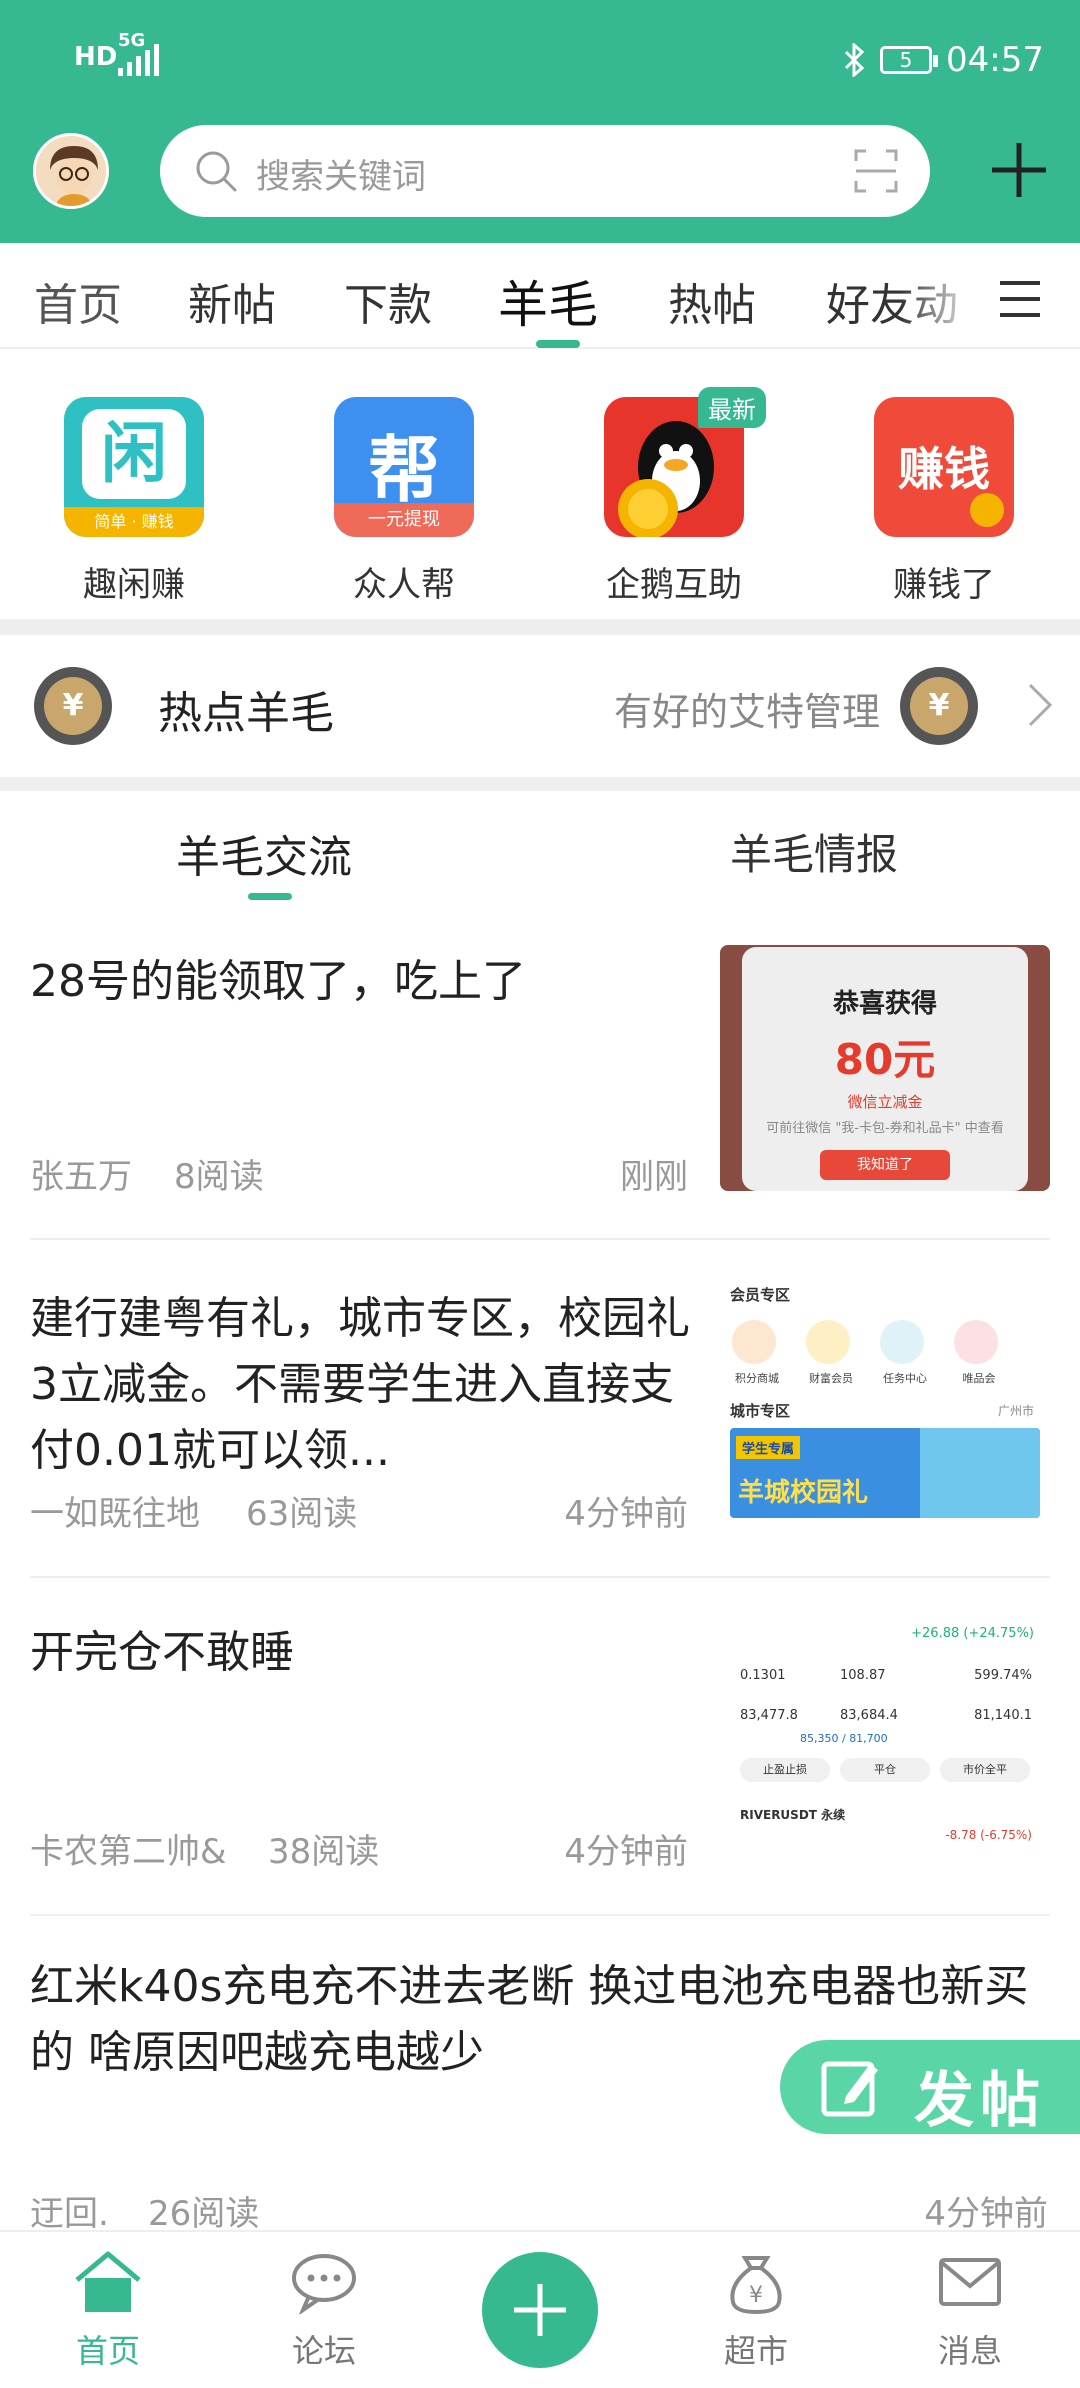 The width and height of the screenshot is (1080, 2388). I want to click on add-button, so click(540, 2310).